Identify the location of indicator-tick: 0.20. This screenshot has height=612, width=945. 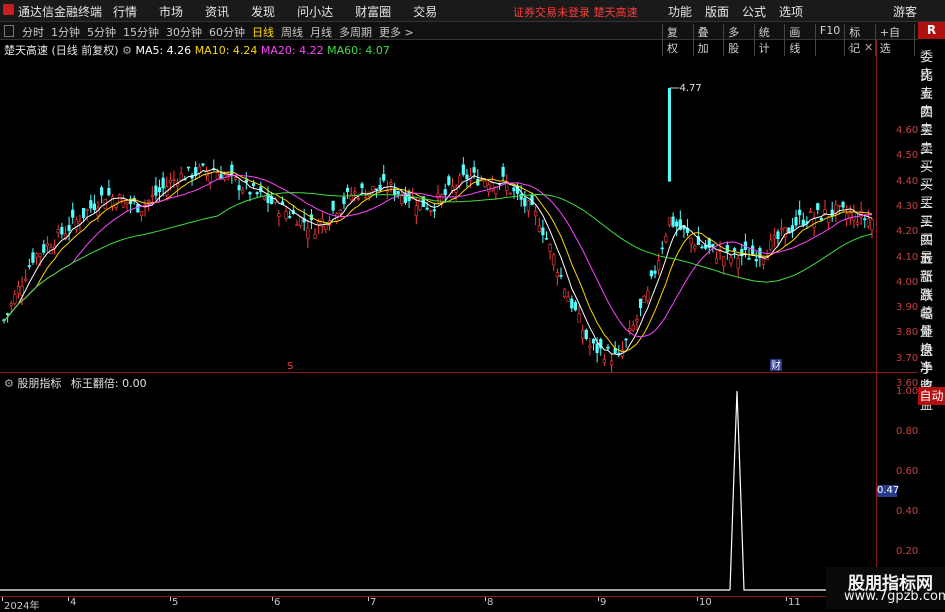
(907, 551).